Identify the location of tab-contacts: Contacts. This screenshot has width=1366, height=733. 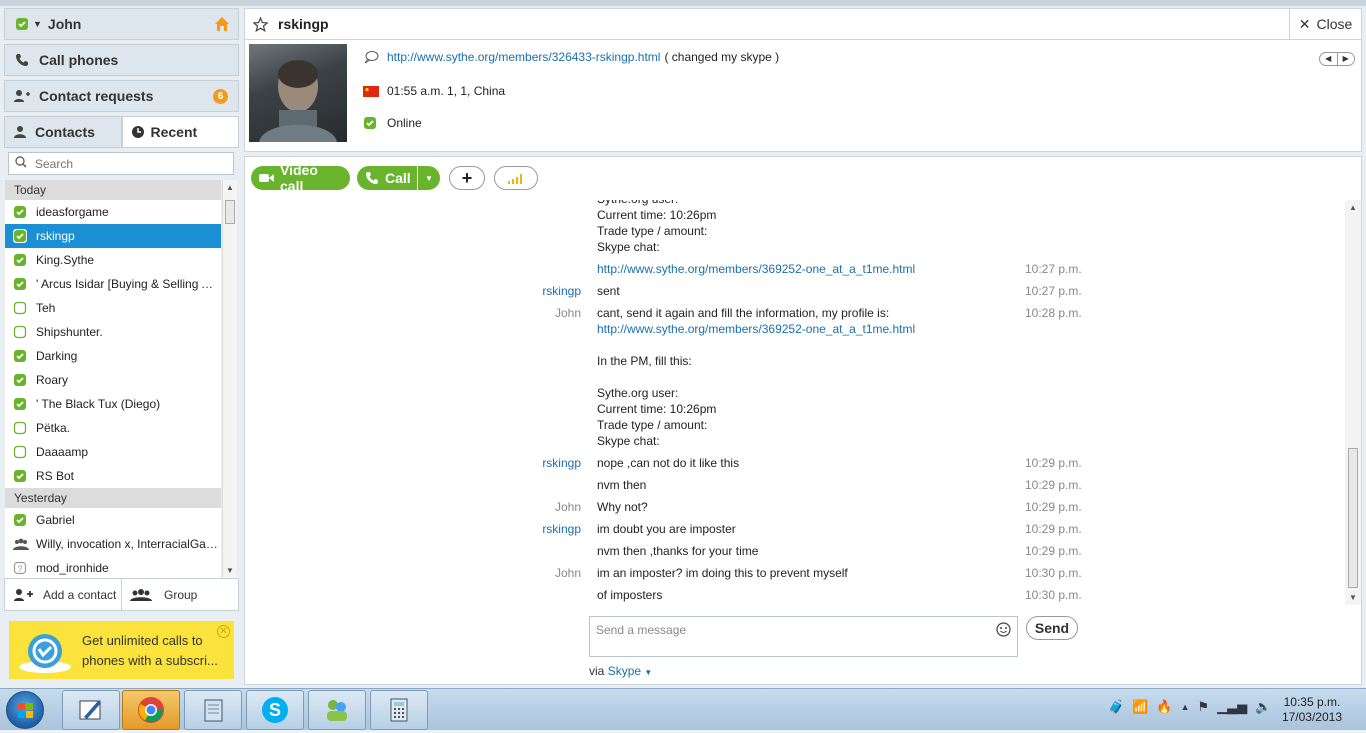
(63, 132).